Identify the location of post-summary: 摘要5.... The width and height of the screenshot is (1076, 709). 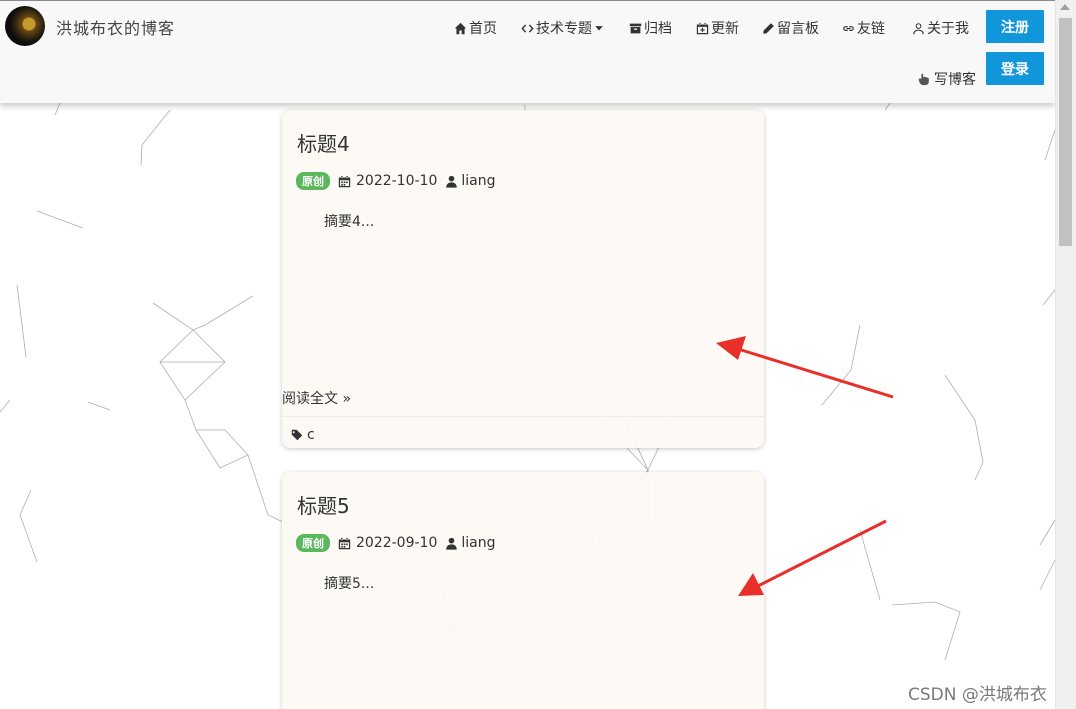
(349, 584).